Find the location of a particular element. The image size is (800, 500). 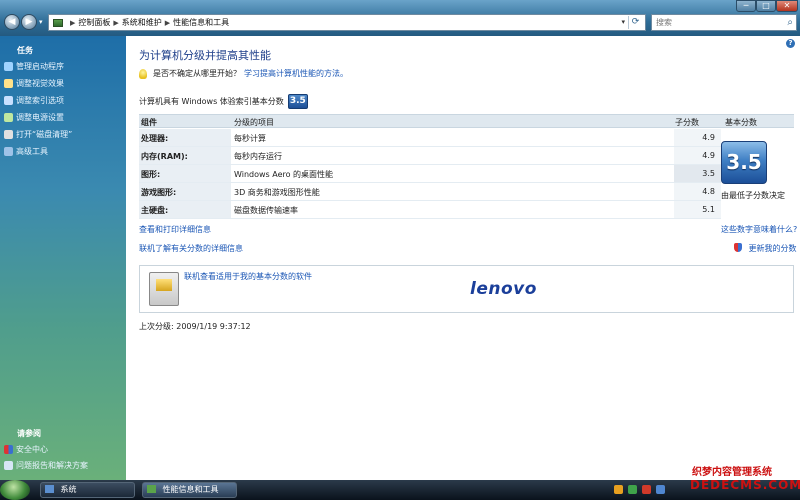

page-title: 为计算机分级并提高其性能 is located at coordinates (205, 55).